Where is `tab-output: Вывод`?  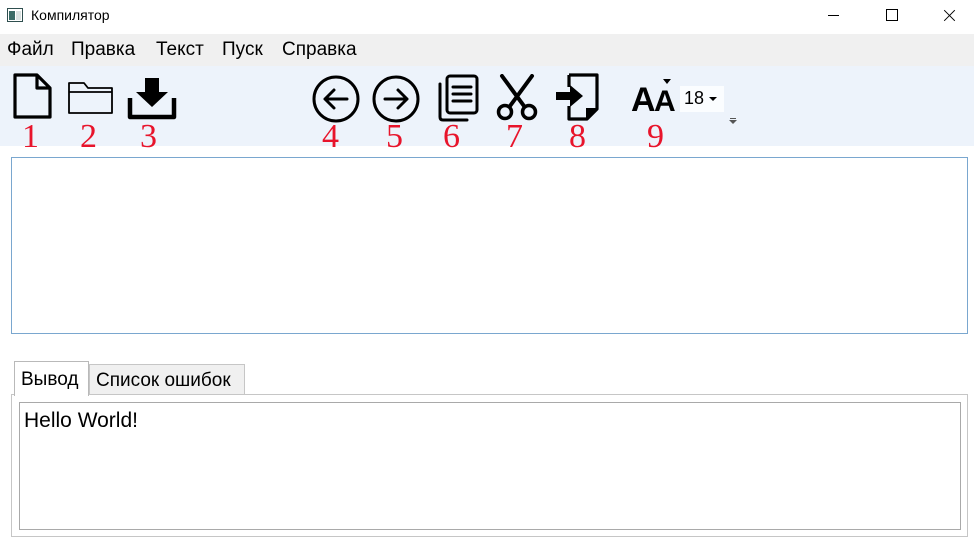 tab-output: Вывод is located at coordinates (51, 378).